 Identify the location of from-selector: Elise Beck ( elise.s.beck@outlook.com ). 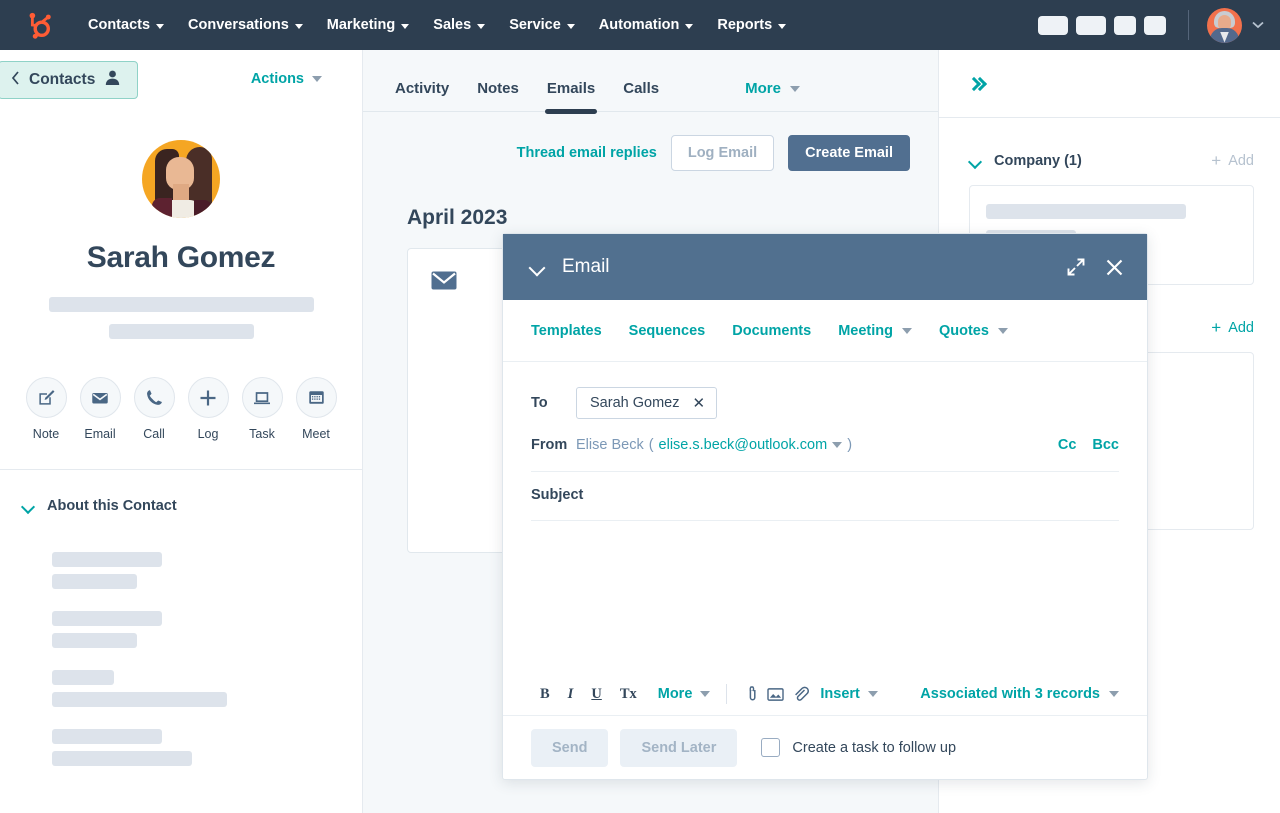
(714, 445).